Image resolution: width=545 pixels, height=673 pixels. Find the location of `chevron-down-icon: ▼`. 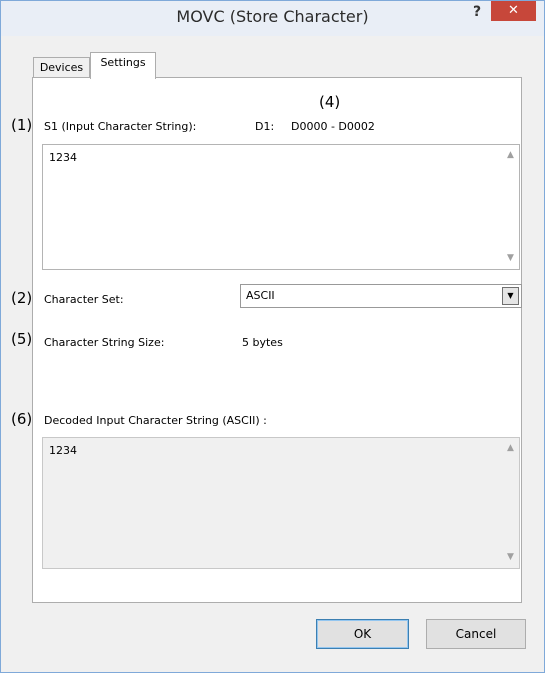

chevron-down-icon: ▼ is located at coordinates (510, 296).